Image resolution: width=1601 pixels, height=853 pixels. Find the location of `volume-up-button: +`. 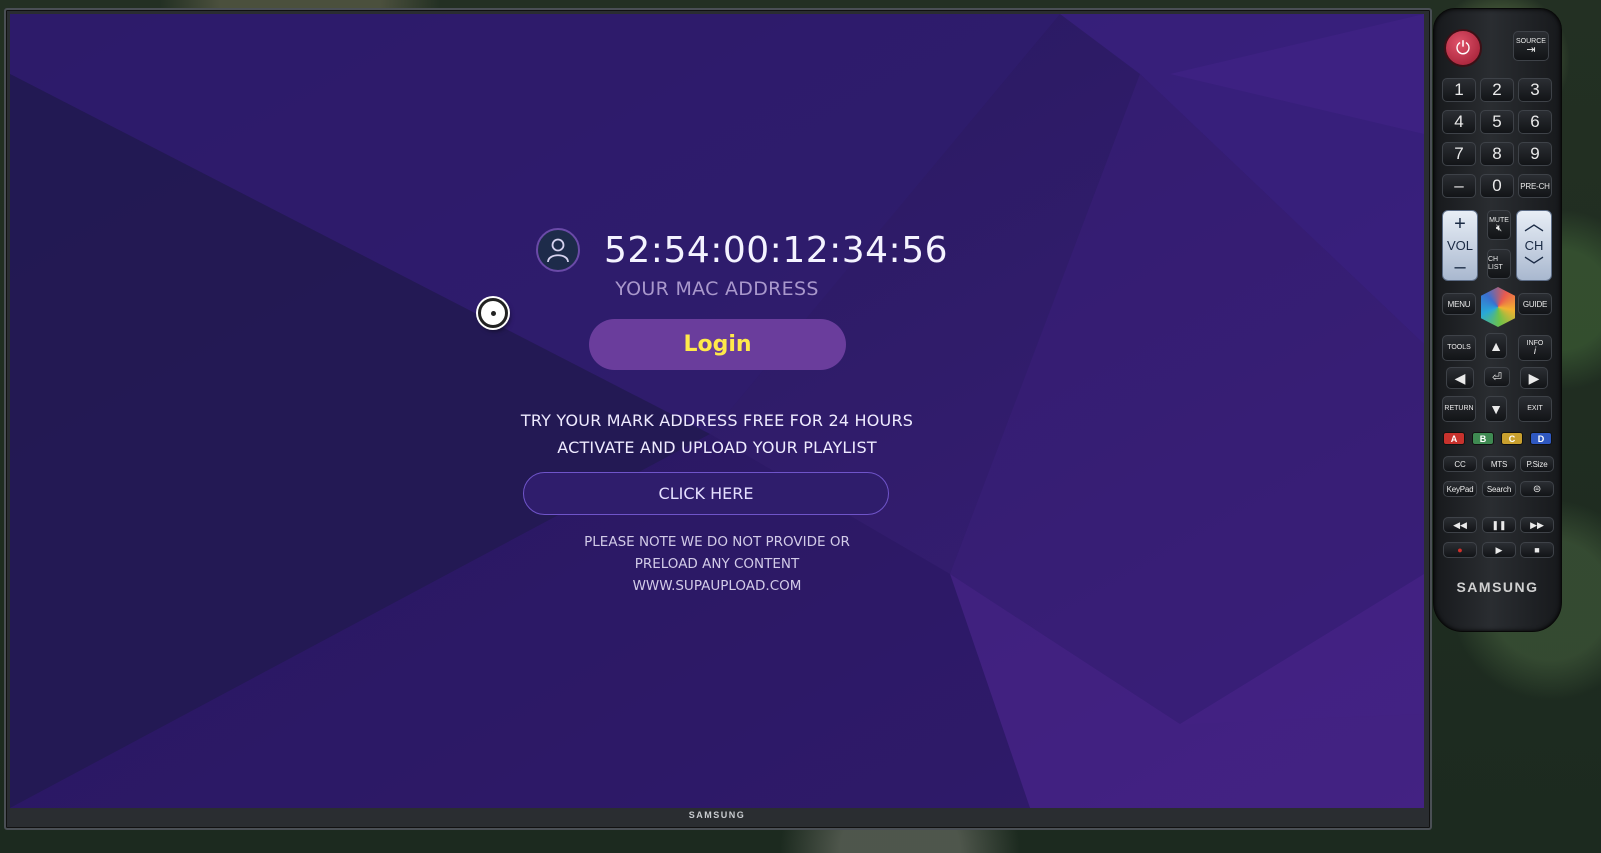

volume-up-button: + is located at coordinates (1460, 224).